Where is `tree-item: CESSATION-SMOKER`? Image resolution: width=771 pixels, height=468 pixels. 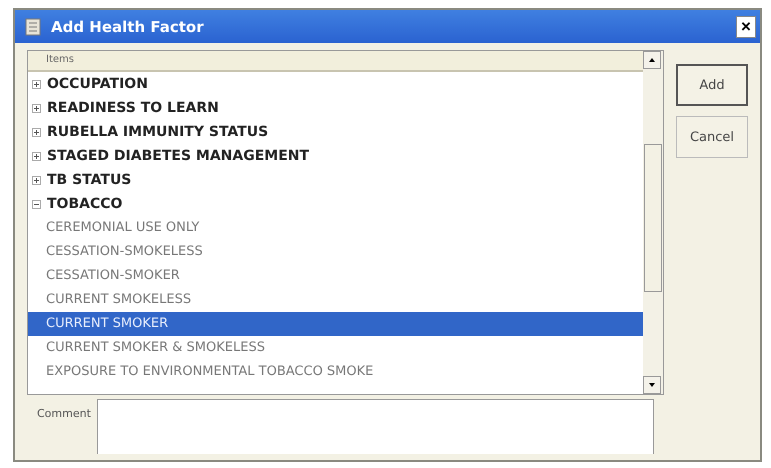 tree-item: CESSATION-SMOKER is located at coordinates (335, 276).